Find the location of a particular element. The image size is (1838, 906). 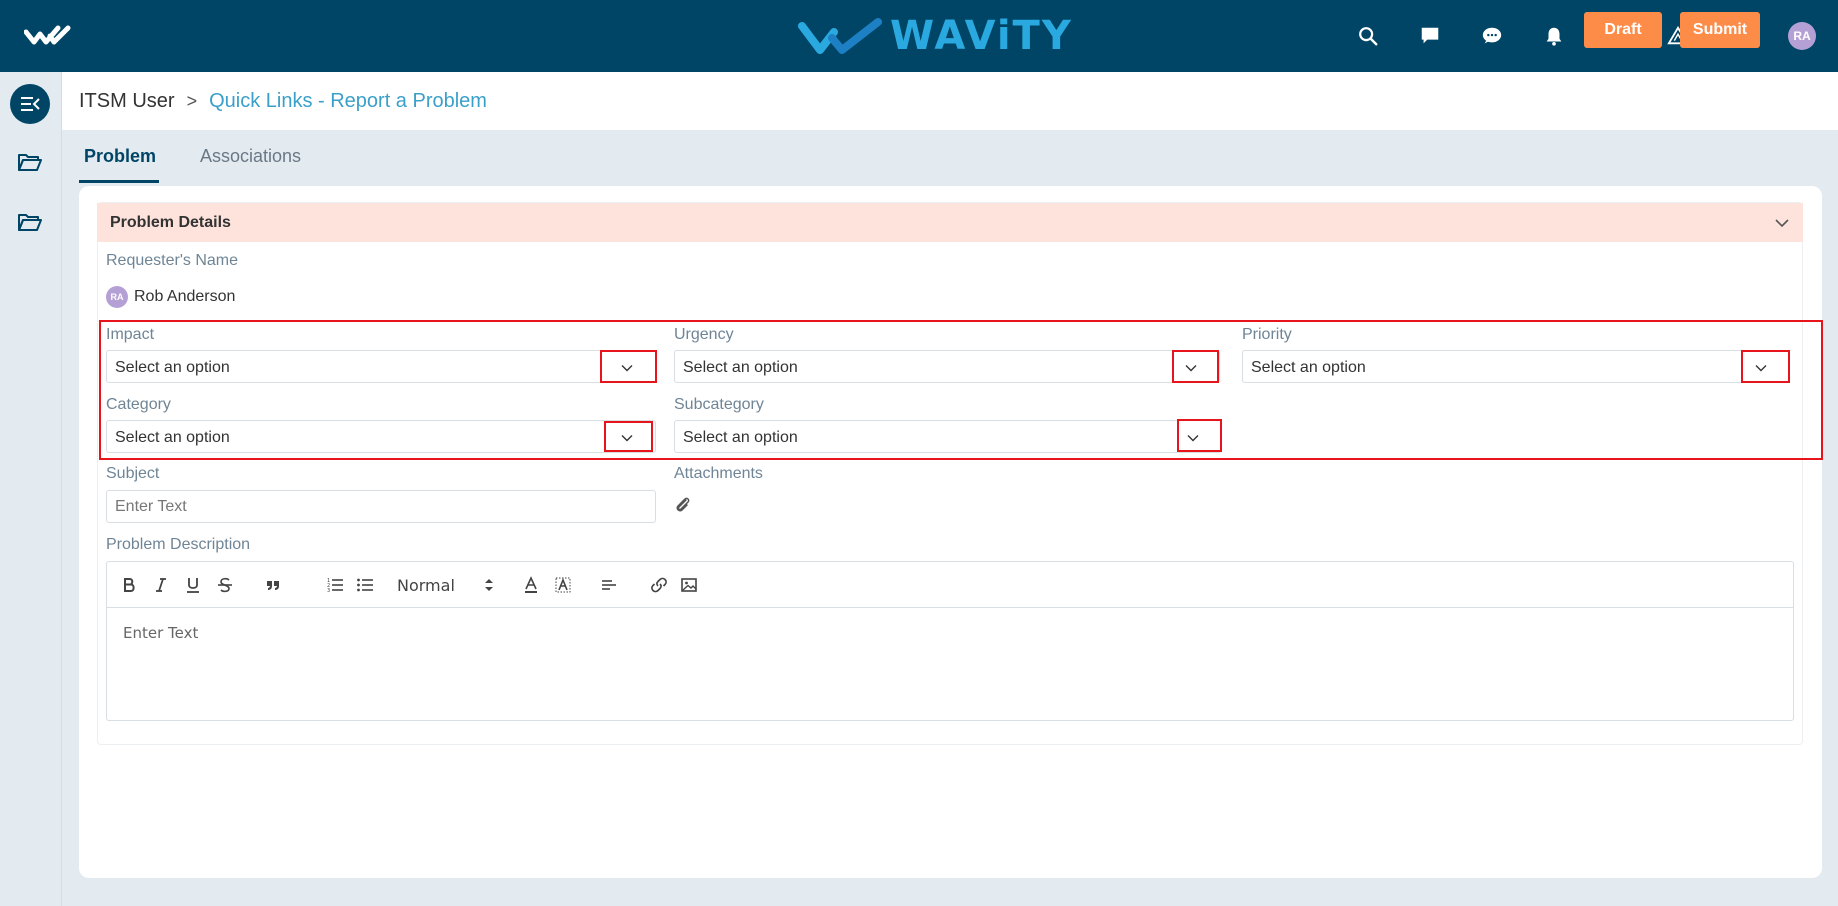

priority-dropdown-toggle is located at coordinates (1761, 367).